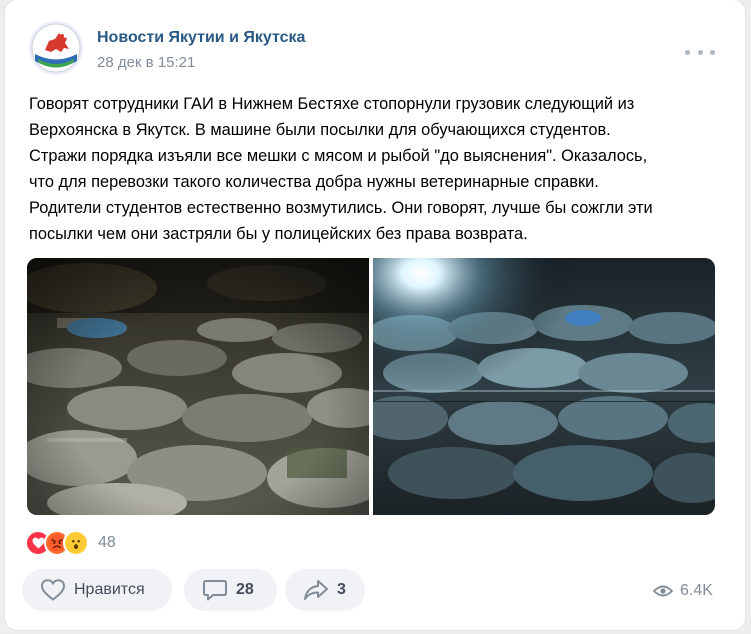 This screenshot has height=634, width=751. I want to click on more-options-icon, so click(700, 52).